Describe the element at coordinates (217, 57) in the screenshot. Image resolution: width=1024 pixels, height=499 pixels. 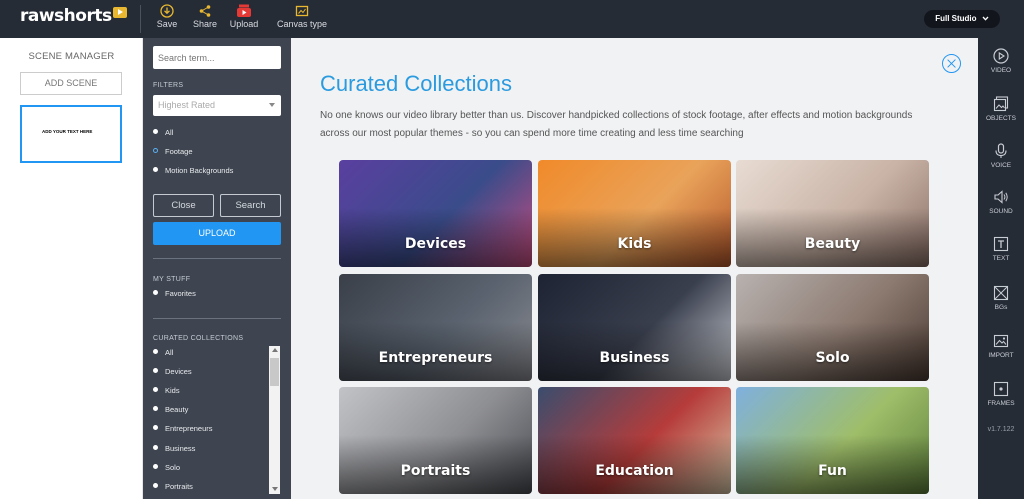
I see `search-input` at that location.